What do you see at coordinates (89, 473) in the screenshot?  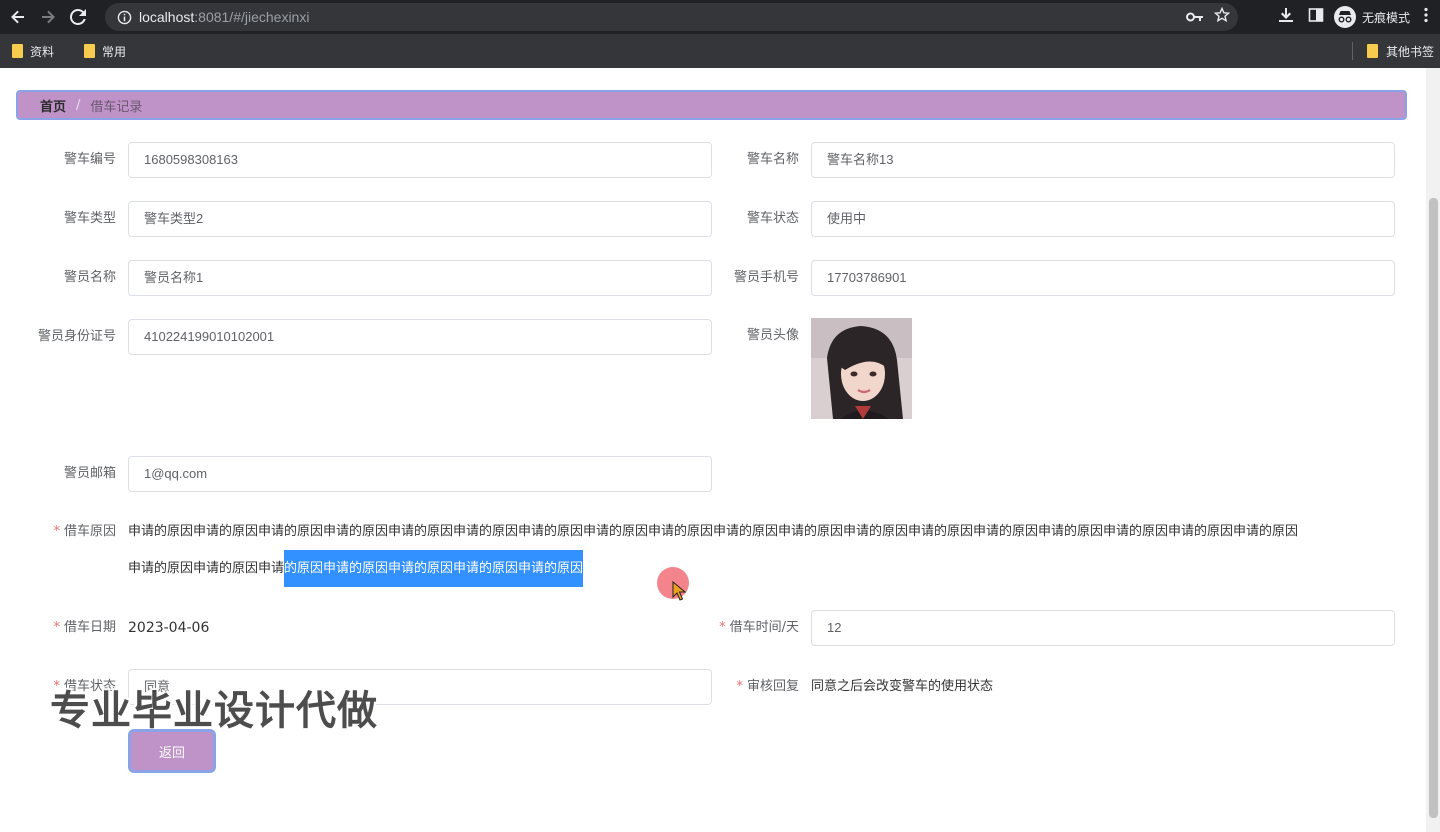 I see `officer-email-label: 警员邮箱` at bounding box center [89, 473].